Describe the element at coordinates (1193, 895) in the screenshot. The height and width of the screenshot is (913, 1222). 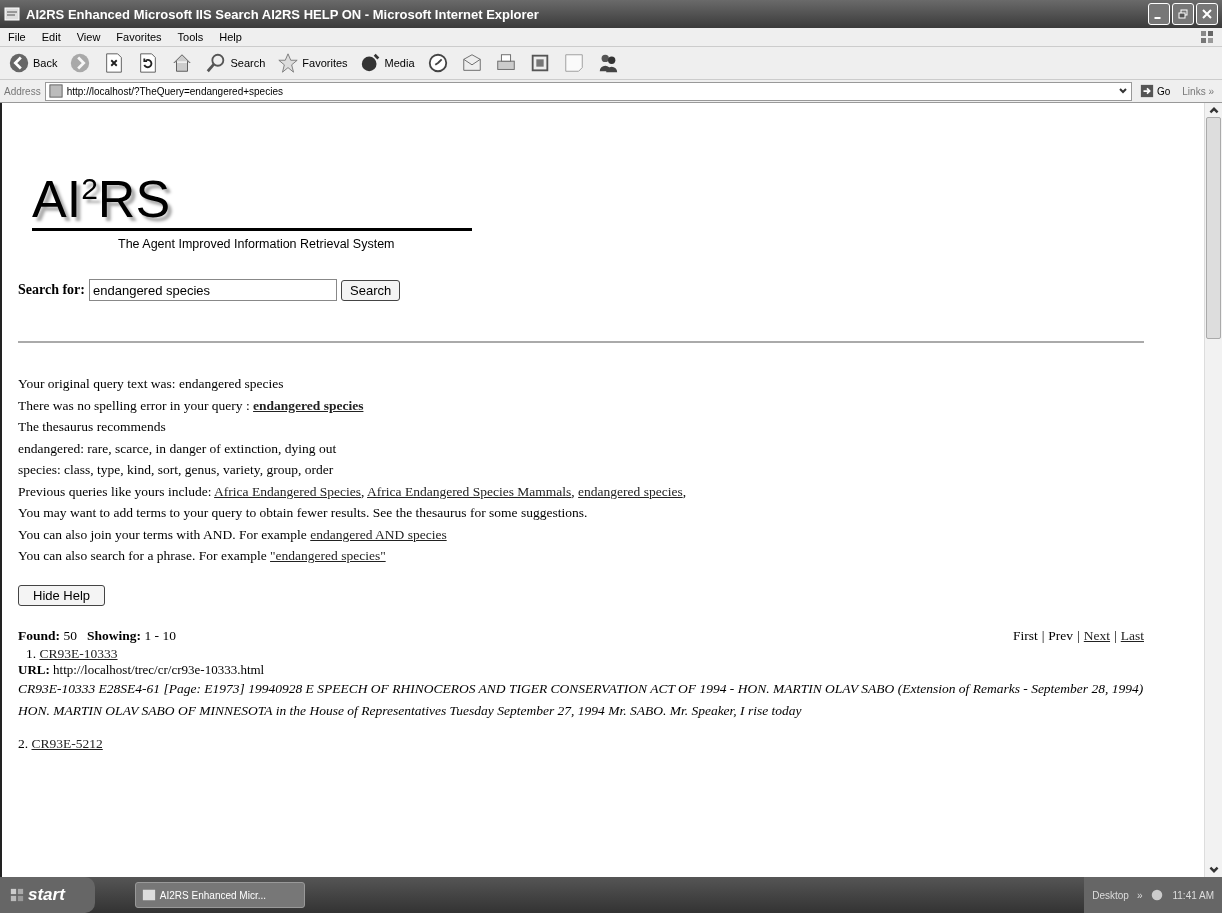
I see `clock: 11:41 AM` at that location.